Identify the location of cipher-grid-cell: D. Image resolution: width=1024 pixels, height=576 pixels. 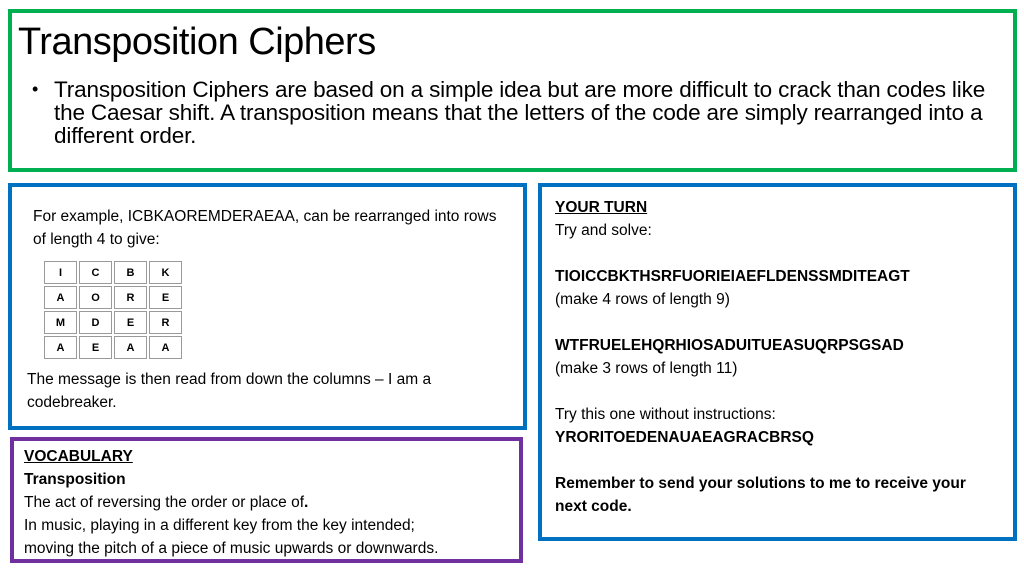
(95, 322).